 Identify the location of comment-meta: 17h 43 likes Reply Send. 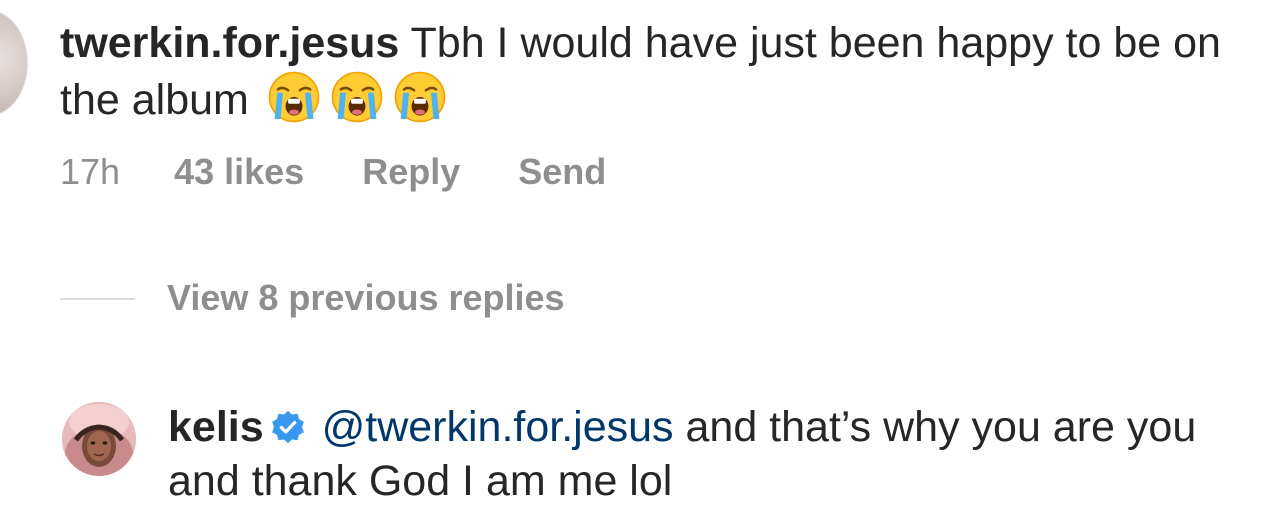
(333, 172).